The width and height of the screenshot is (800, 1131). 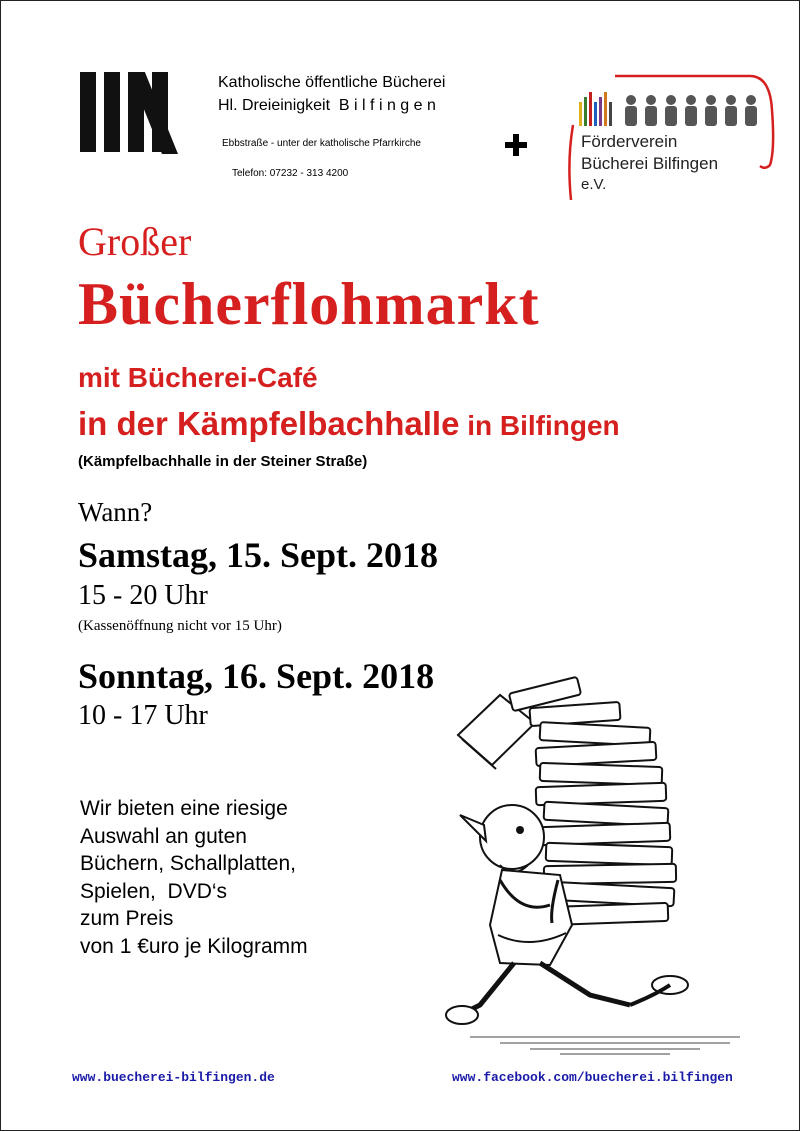 I want to click on location-note: (Kämpfelbachhalle in der Steiner Straße), so click(x=223, y=461).